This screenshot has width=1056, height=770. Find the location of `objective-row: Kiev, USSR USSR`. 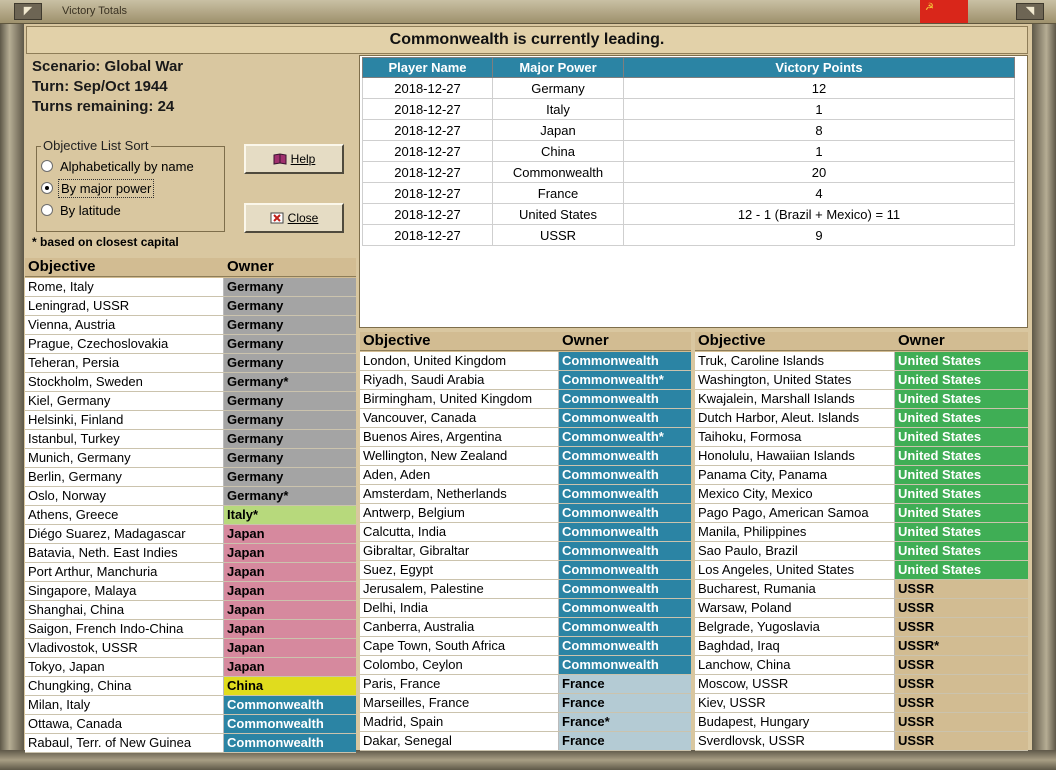

objective-row: Kiev, USSR USSR is located at coordinates (861, 703).